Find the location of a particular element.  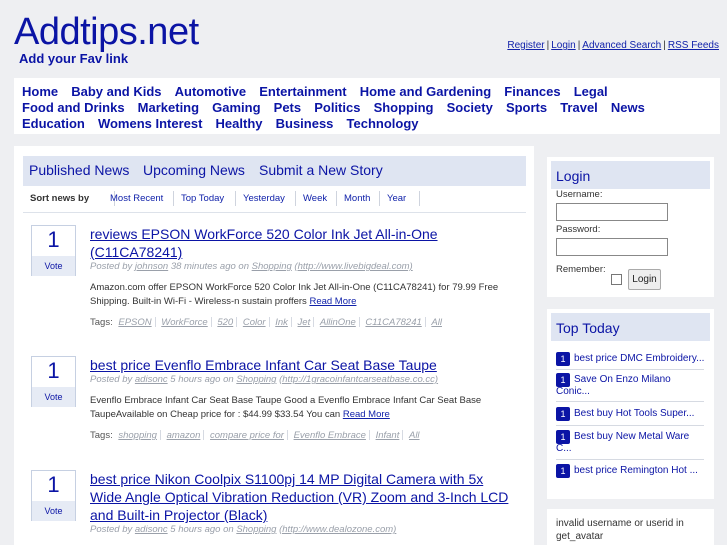

tags-label: Tags: is located at coordinates (101, 435).